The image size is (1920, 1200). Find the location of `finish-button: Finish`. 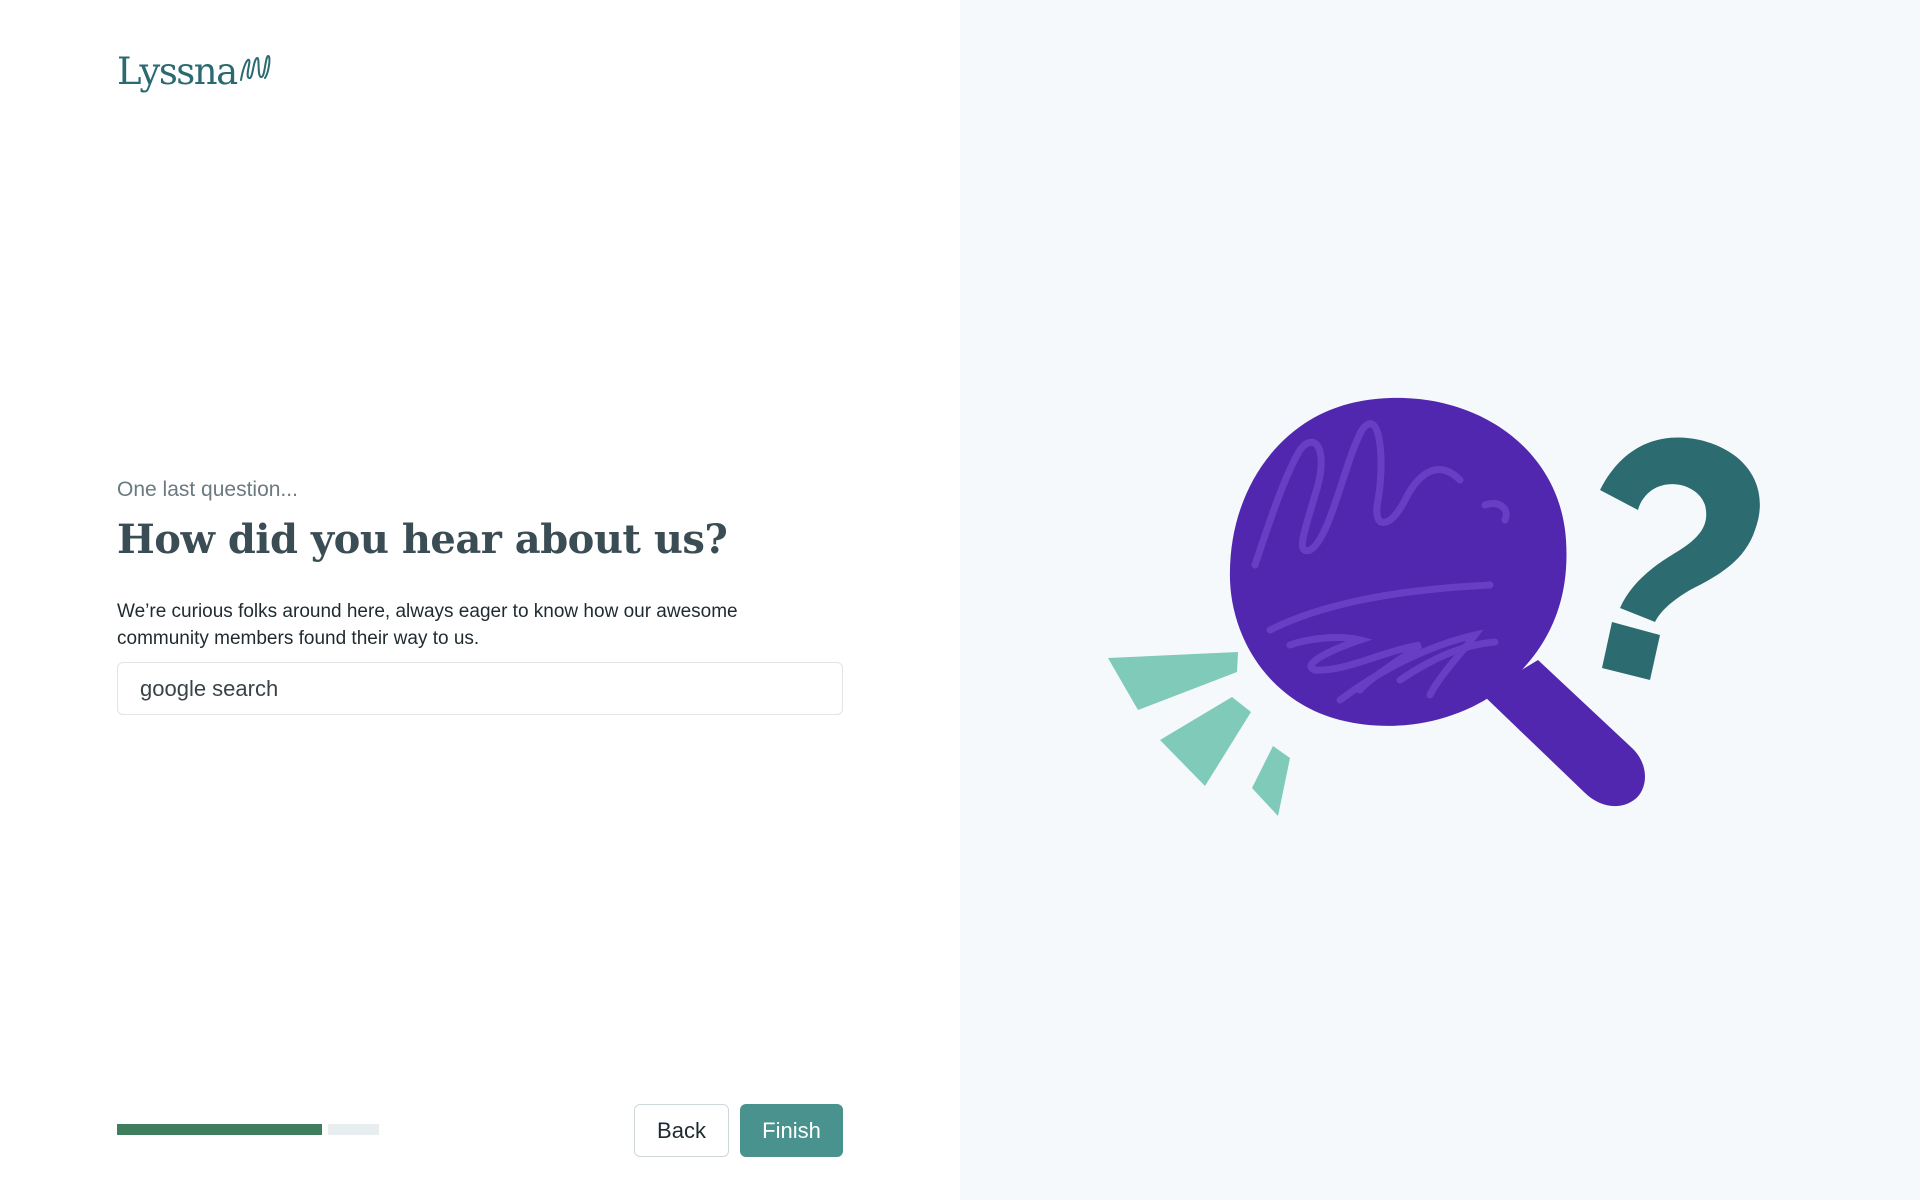

finish-button: Finish is located at coordinates (791, 1130).